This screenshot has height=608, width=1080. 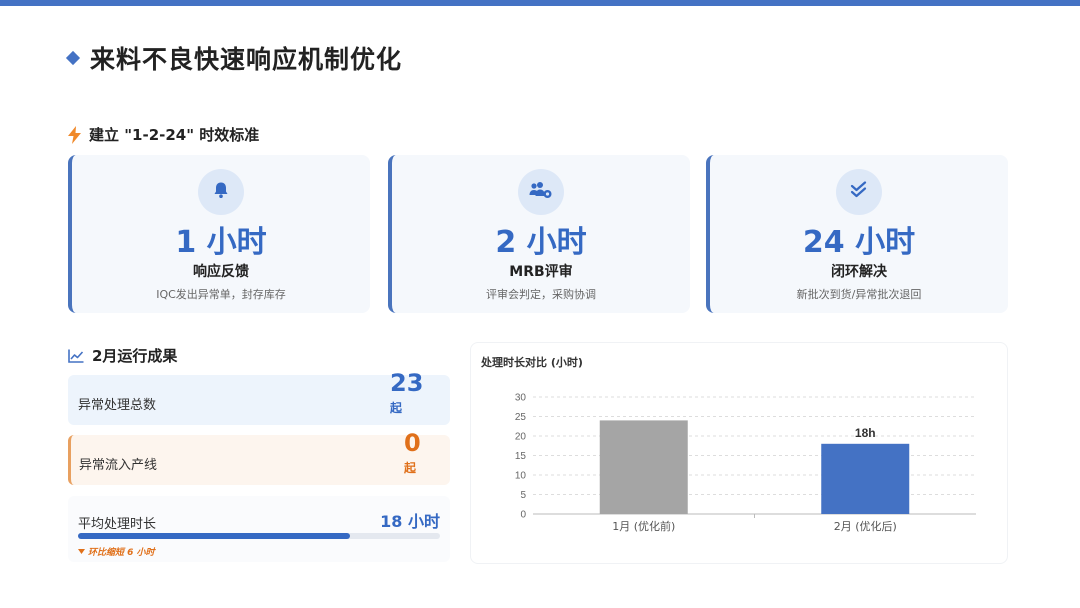 I want to click on card-value: 24 小时, so click(x=859, y=242).